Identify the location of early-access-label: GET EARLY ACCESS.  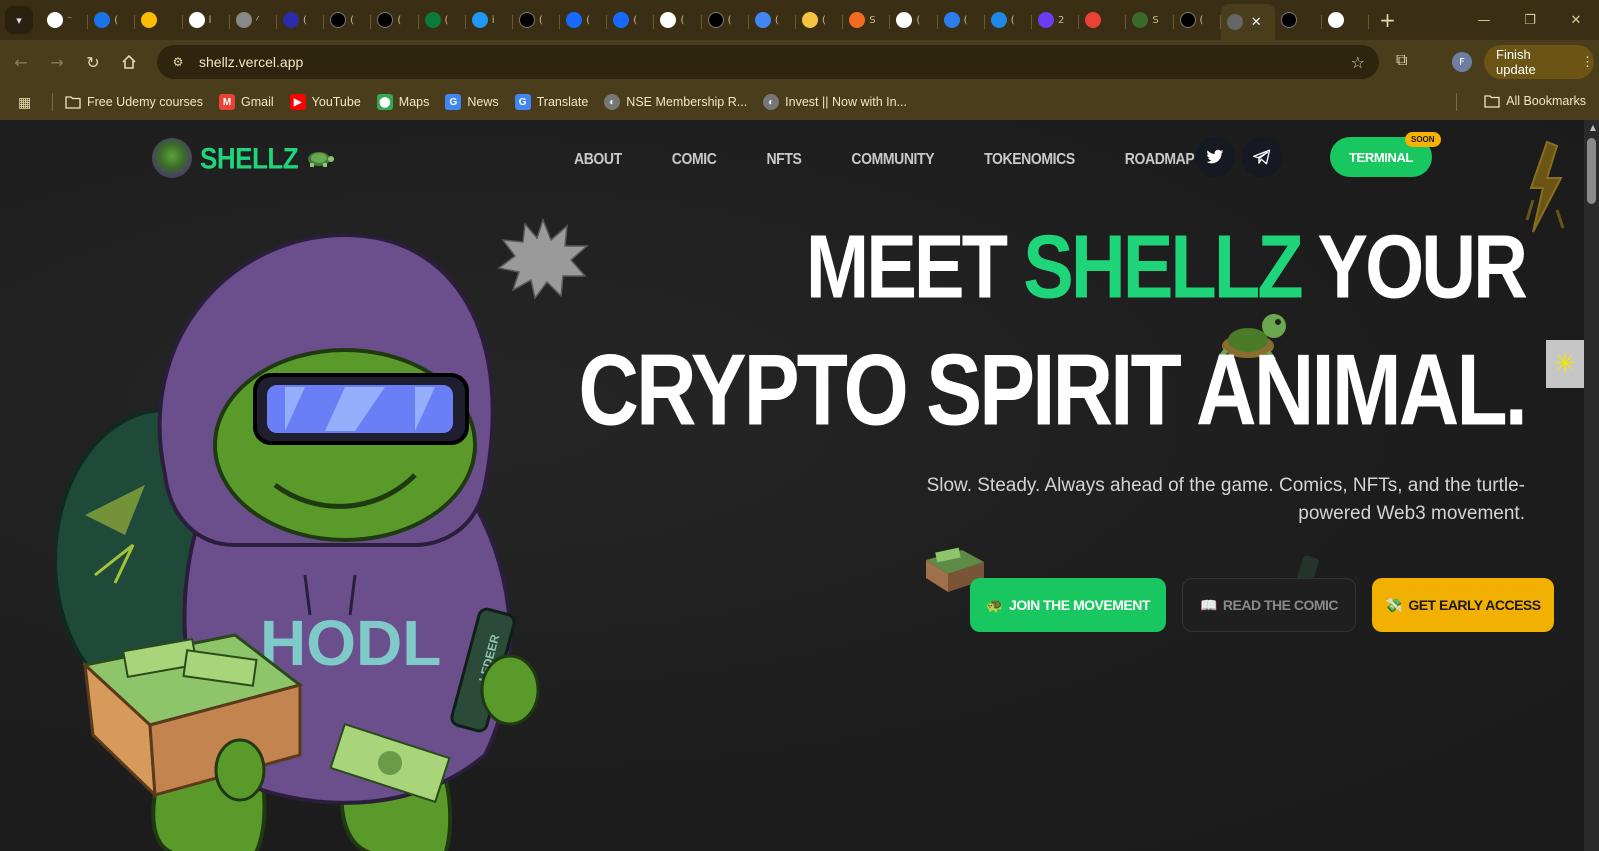
(1474, 605).